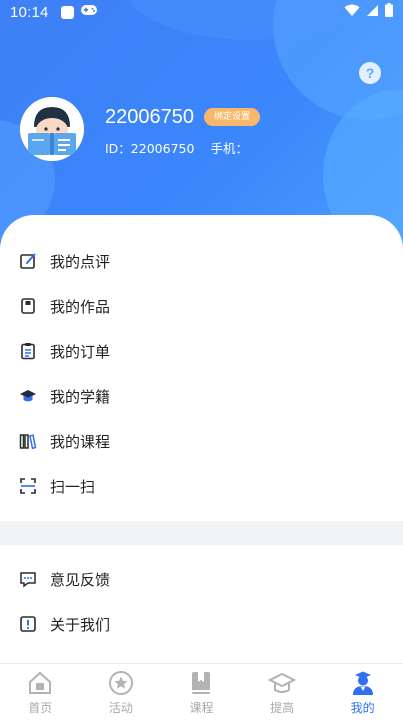  Describe the element at coordinates (52, 129) in the screenshot. I see `avatar` at that location.